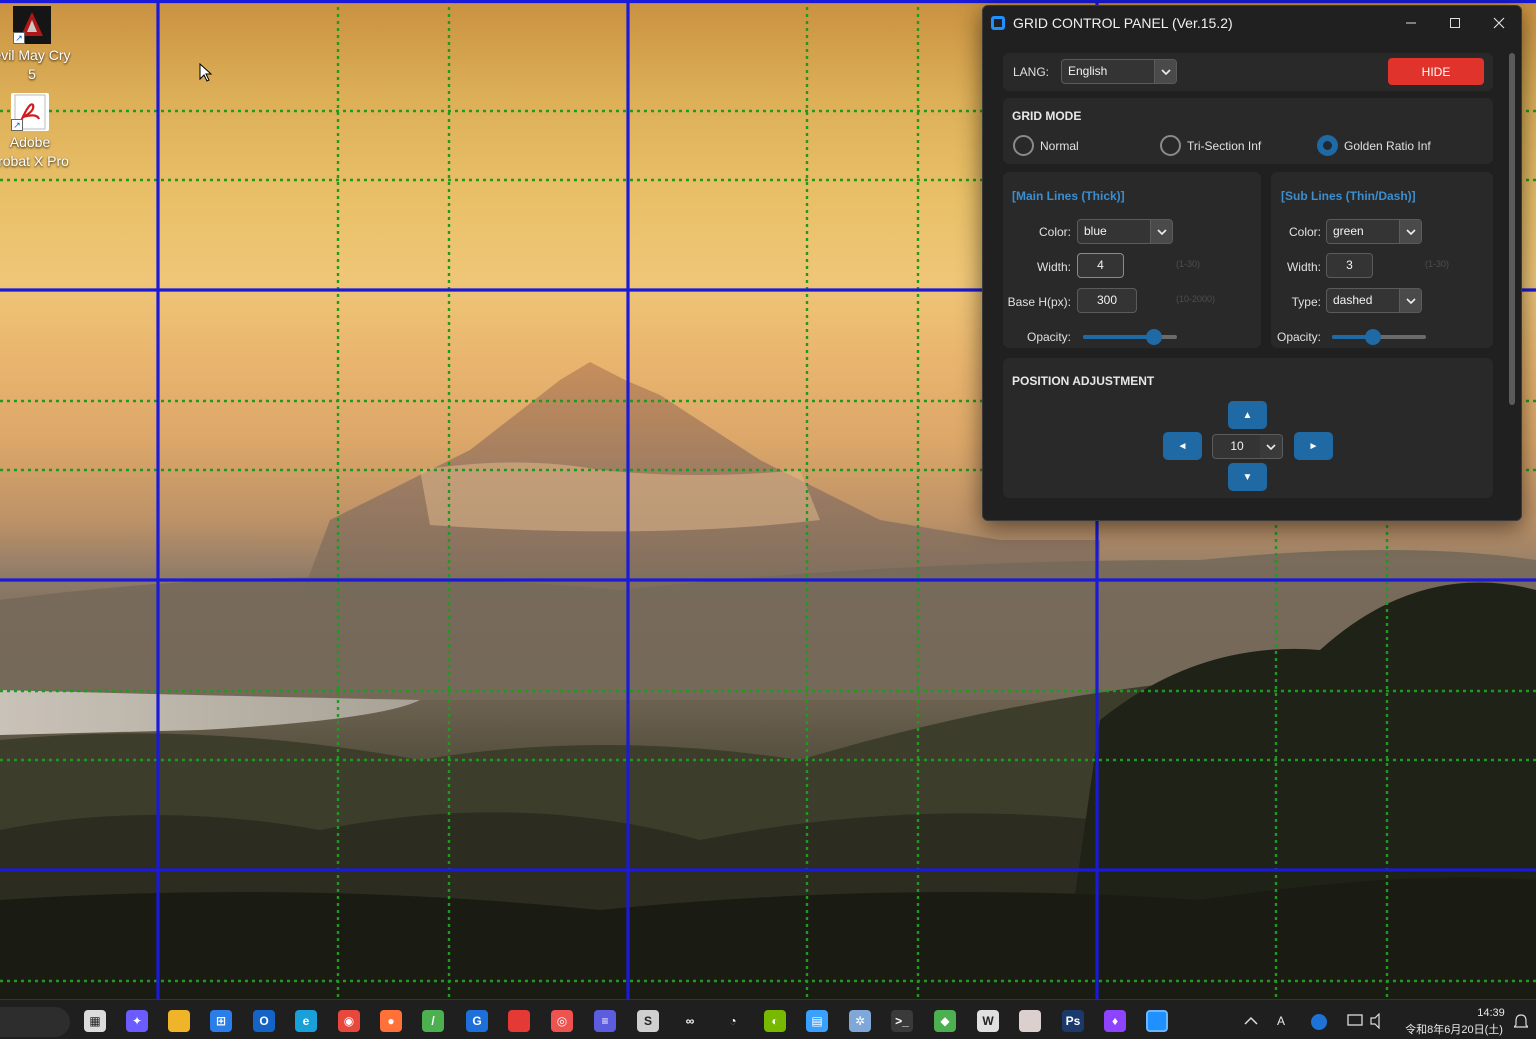  Describe the element at coordinates (945, 1021) in the screenshot. I see `app-diamond-icon: ◆` at that location.